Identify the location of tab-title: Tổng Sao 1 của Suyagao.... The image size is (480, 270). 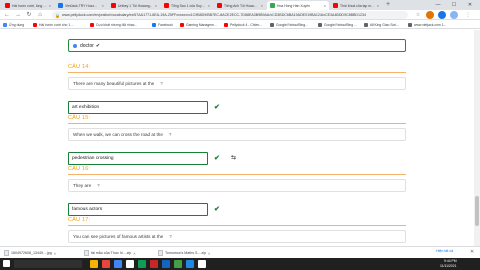
(188, 5).